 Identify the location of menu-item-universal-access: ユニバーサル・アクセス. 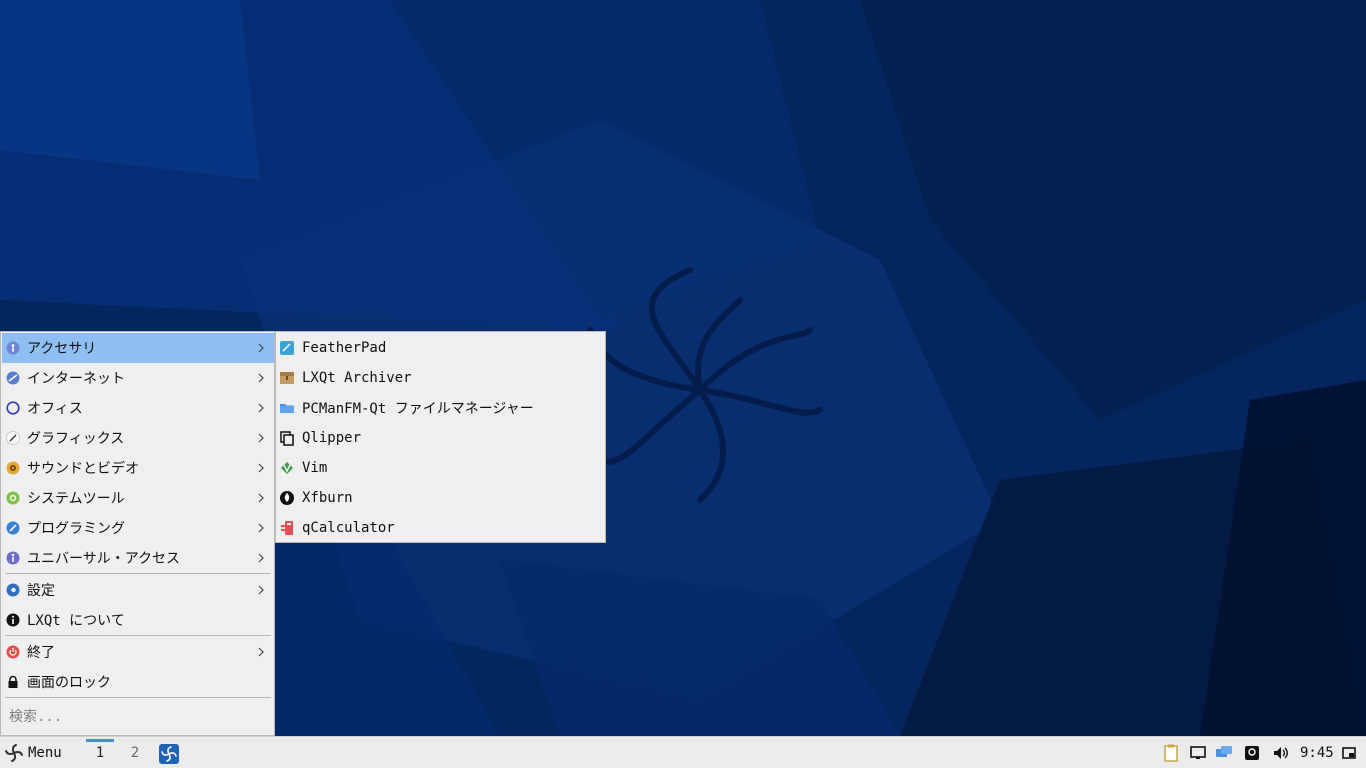
(138, 558).